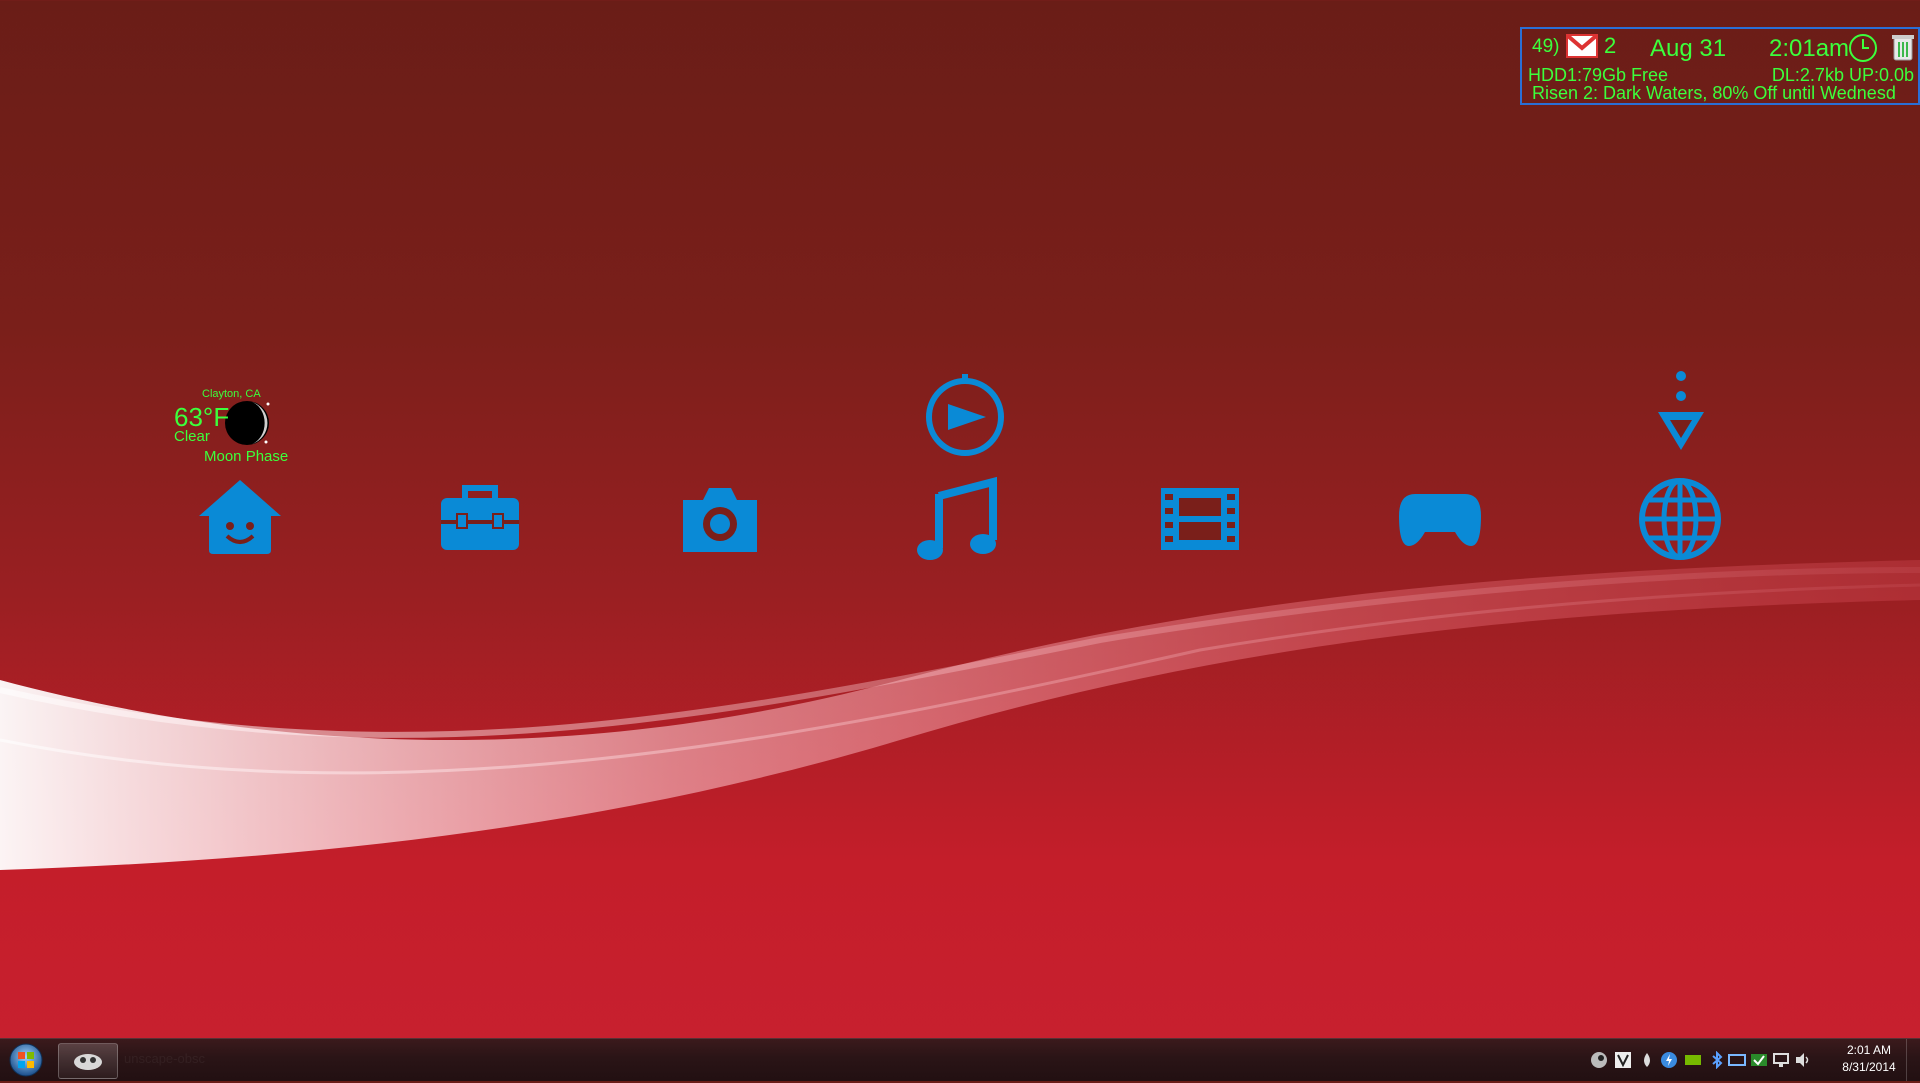 This screenshot has width=1920, height=1083. I want to click on toolbox-icon, so click(480, 519).